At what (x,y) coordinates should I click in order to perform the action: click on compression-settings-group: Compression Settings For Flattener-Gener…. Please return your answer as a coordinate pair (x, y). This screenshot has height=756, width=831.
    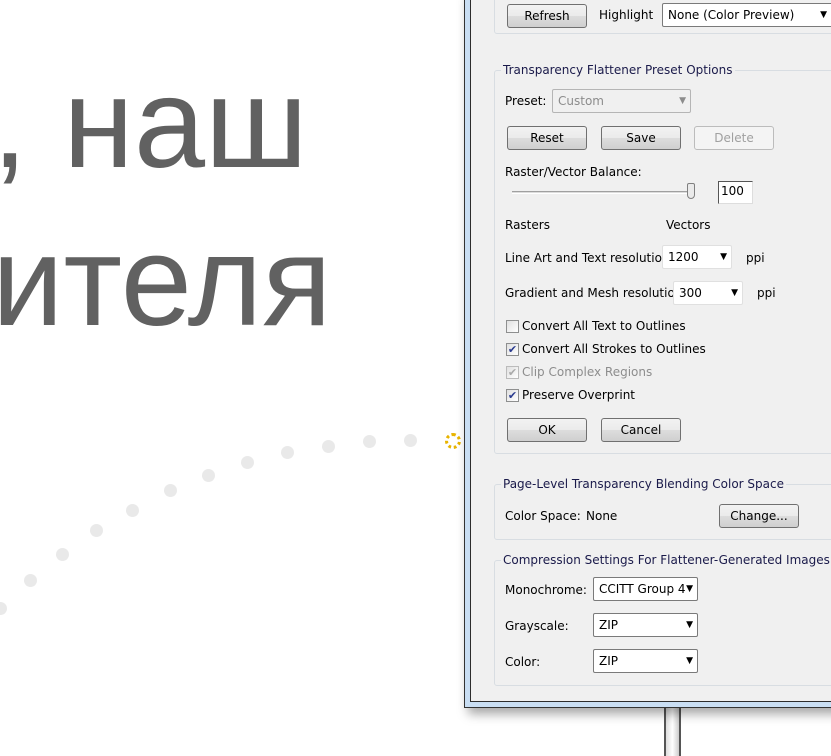
    Looking at the image, I should click on (662, 619).